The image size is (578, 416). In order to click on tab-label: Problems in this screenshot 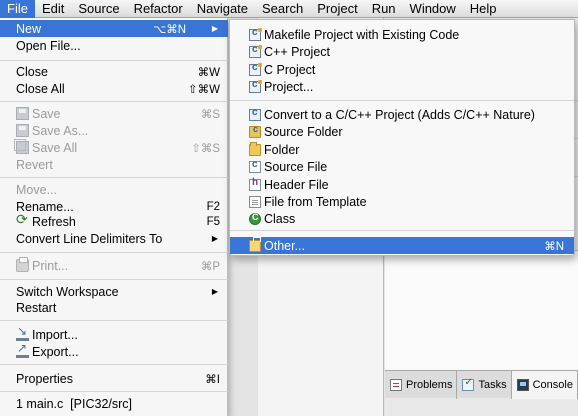, I will do `click(429, 385)`.